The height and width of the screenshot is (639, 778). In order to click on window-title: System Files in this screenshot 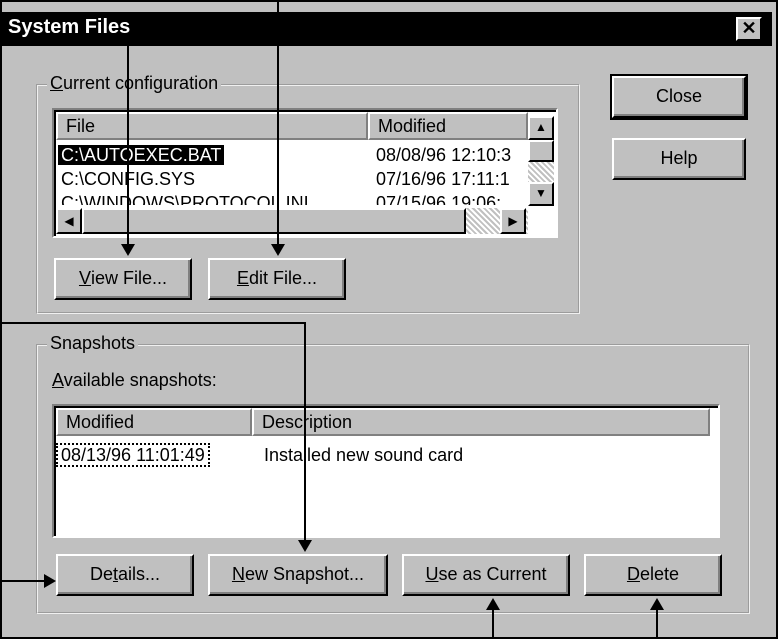, I will do `click(69, 27)`.